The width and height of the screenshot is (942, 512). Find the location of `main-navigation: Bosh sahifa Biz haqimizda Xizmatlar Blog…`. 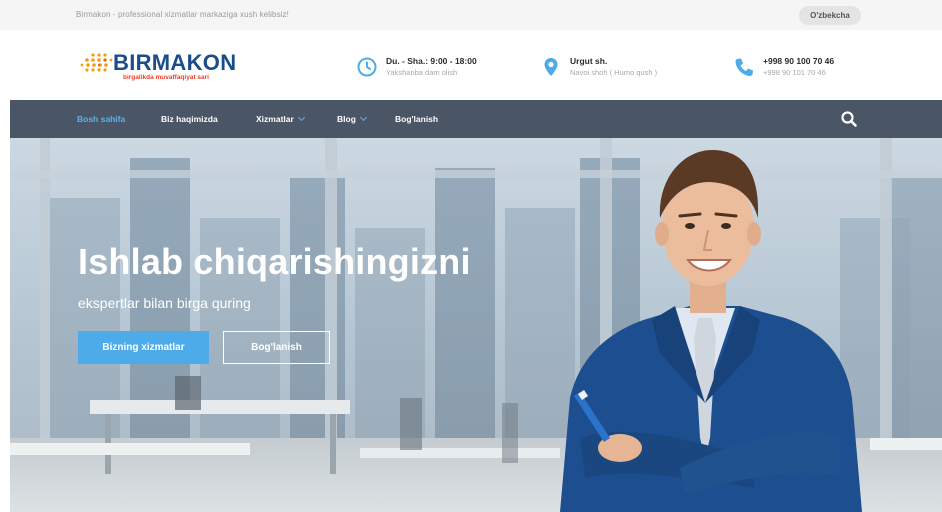

main-navigation: Bosh sahifa Biz haqimizda Xizmatlar Blog… is located at coordinates (476, 119).